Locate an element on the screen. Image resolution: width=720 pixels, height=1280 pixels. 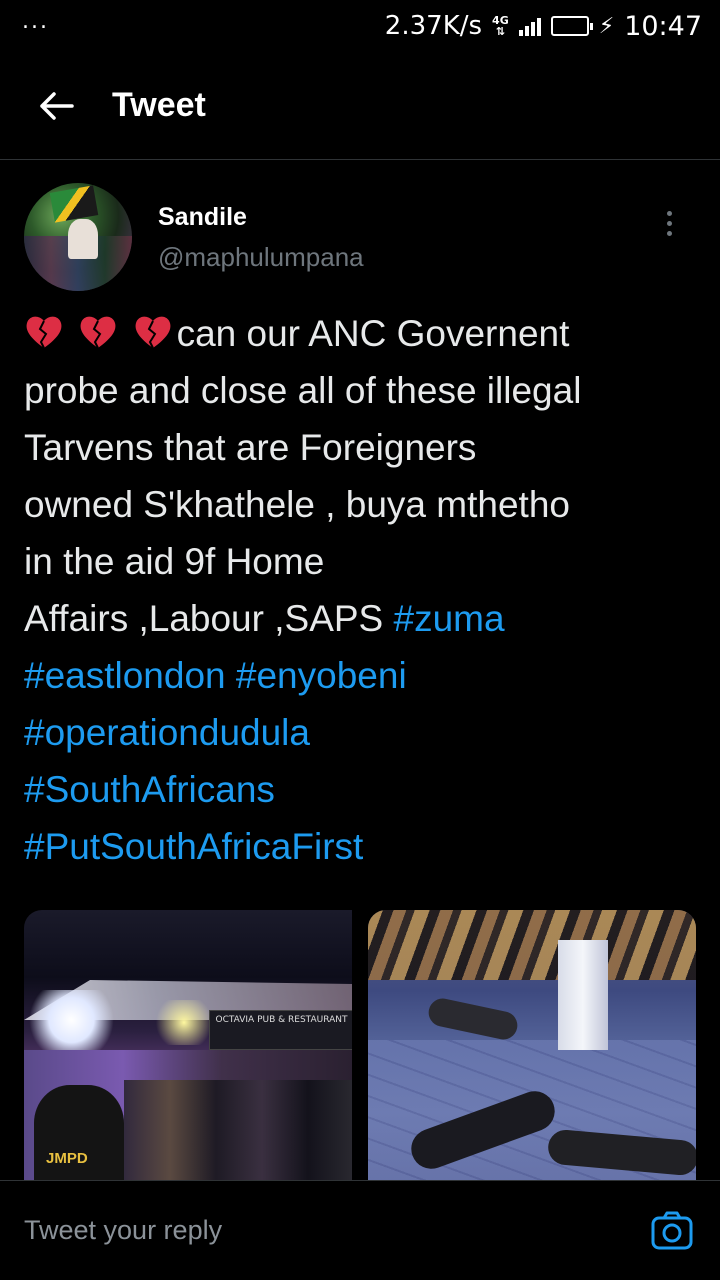
author-name: Sandile is located at coordinates (261, 217).